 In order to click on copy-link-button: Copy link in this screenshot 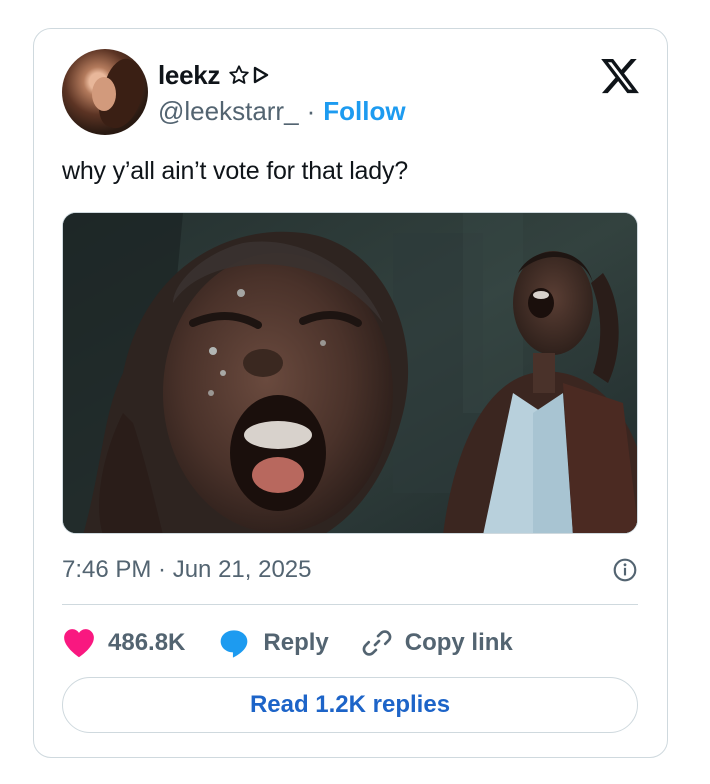, I will do `click(437, 643)`.